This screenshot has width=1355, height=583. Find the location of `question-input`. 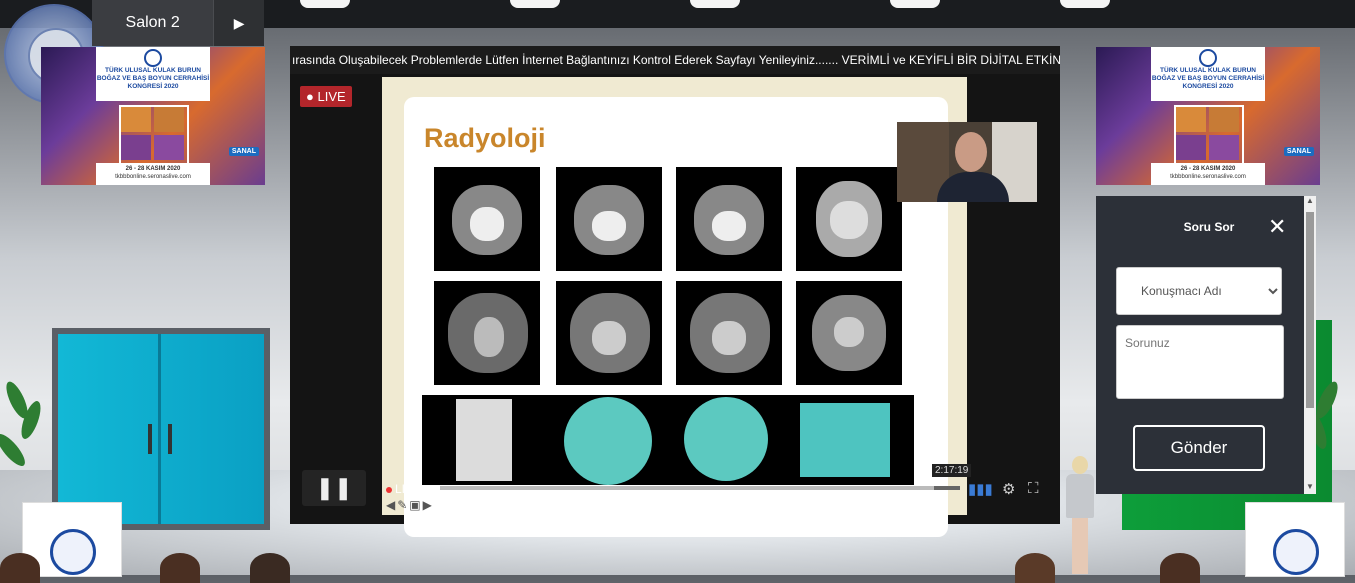

question-input is located at coordinates (1200, 362).